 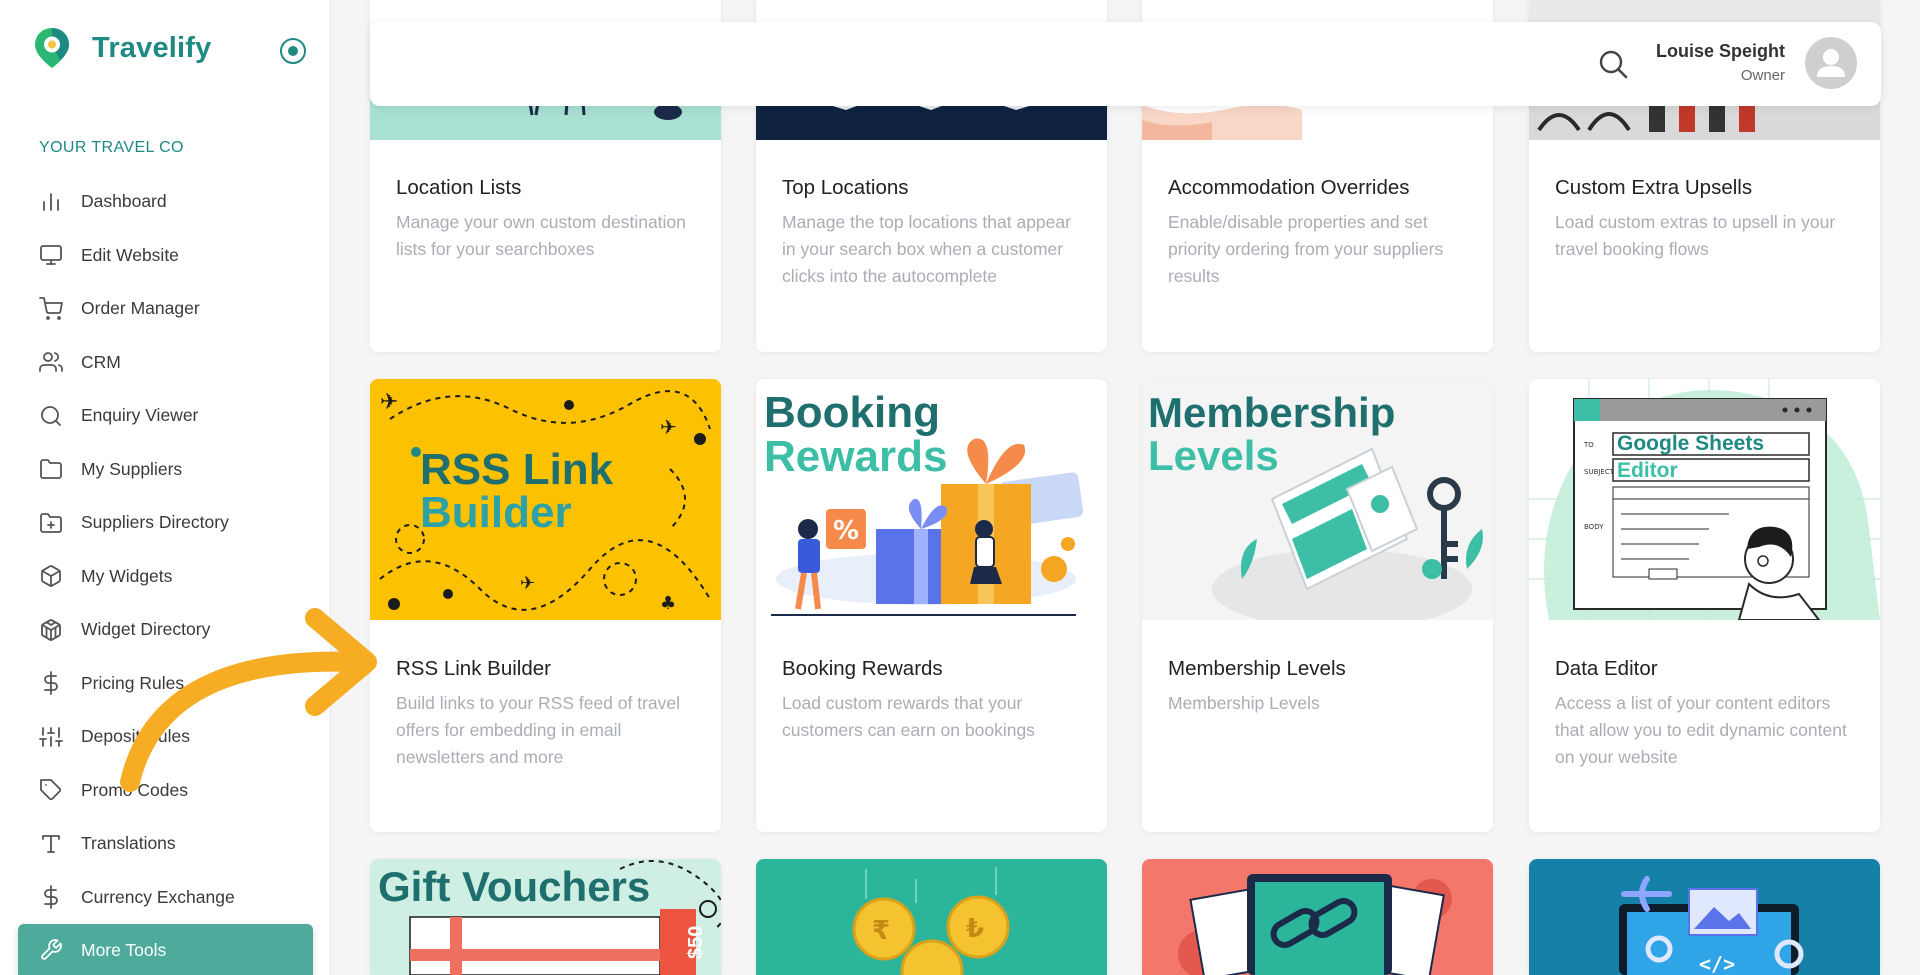 I want to click on sidebar-item-widget-directory: Widget Directory, so click(x=165, y=630).